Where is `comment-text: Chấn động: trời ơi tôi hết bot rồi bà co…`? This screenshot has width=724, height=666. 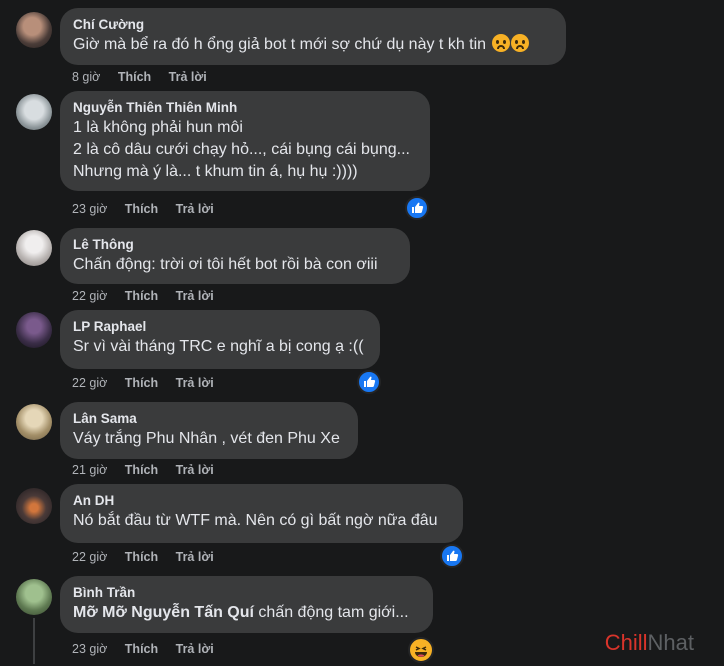 comment-text: Chấn động: trời ơi tôi hết bot rồi bà co… is located at coordinates (225, 264).